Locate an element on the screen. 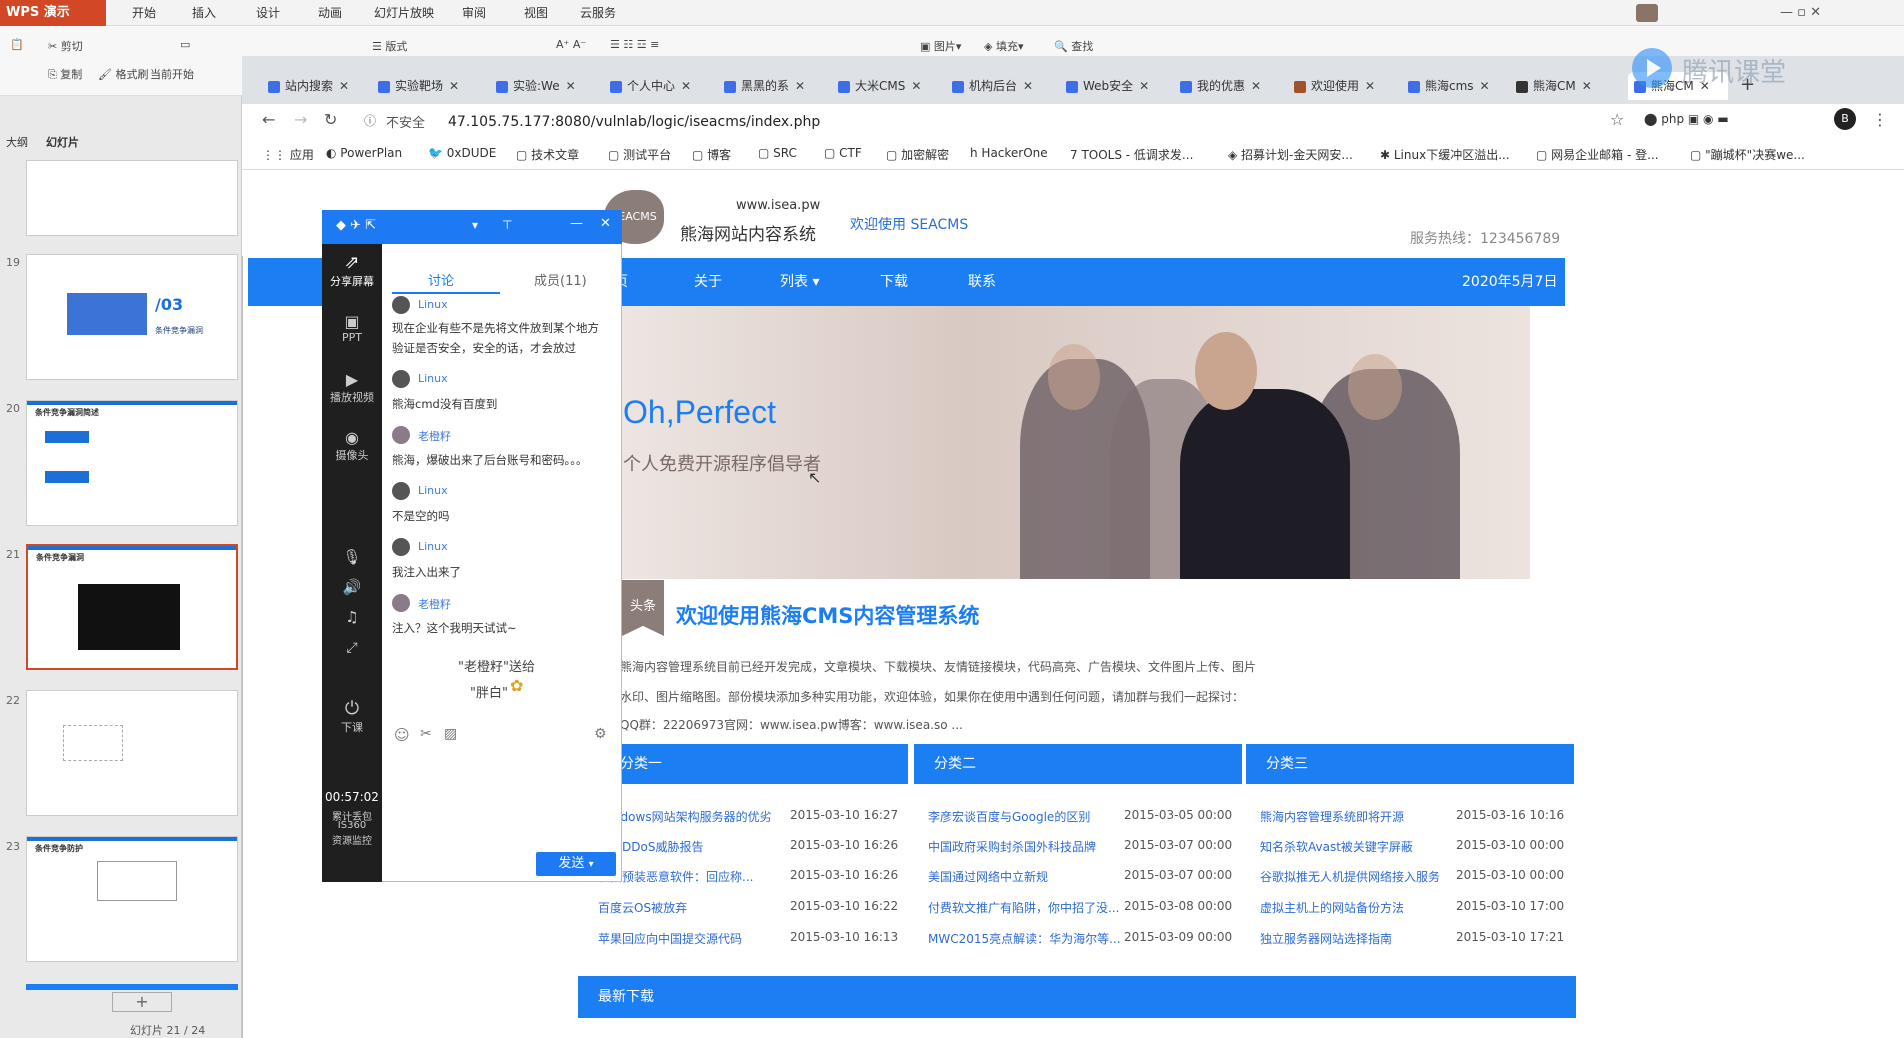 This screenshot has height=1038, width=1904. minimize-icon: — is located at coordinates (576, 223).